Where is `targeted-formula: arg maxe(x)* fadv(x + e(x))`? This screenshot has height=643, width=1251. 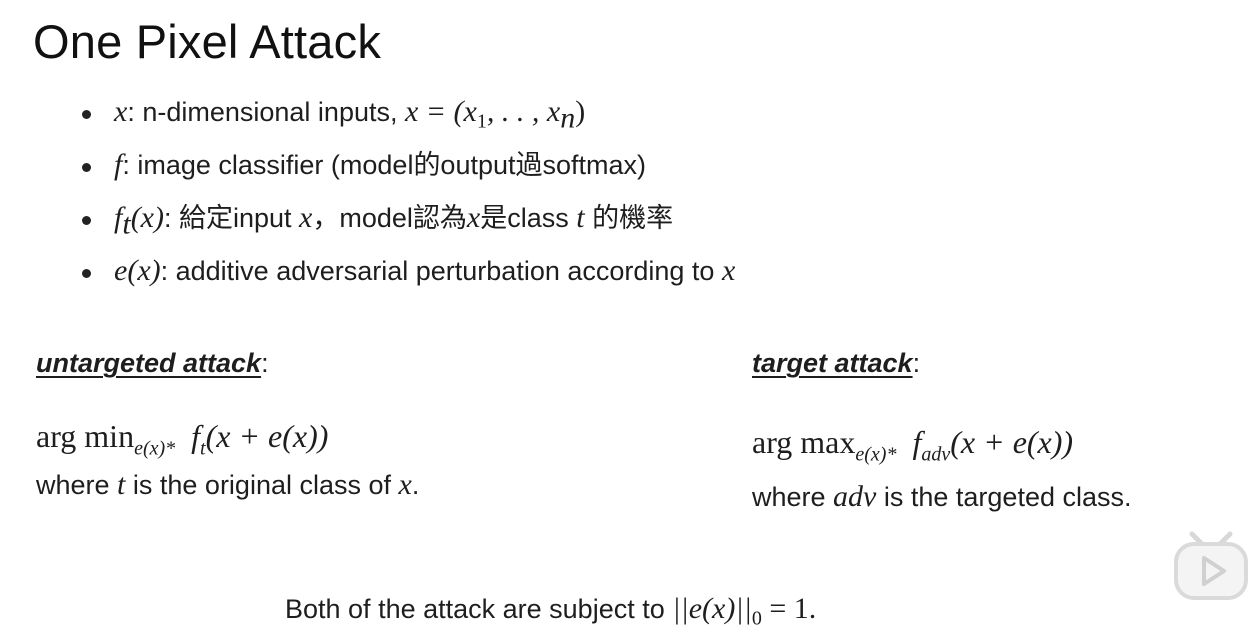 targeted-formula: arg maxe(x)* fadv(x + e(x)) is located at coordinates (913, 445).